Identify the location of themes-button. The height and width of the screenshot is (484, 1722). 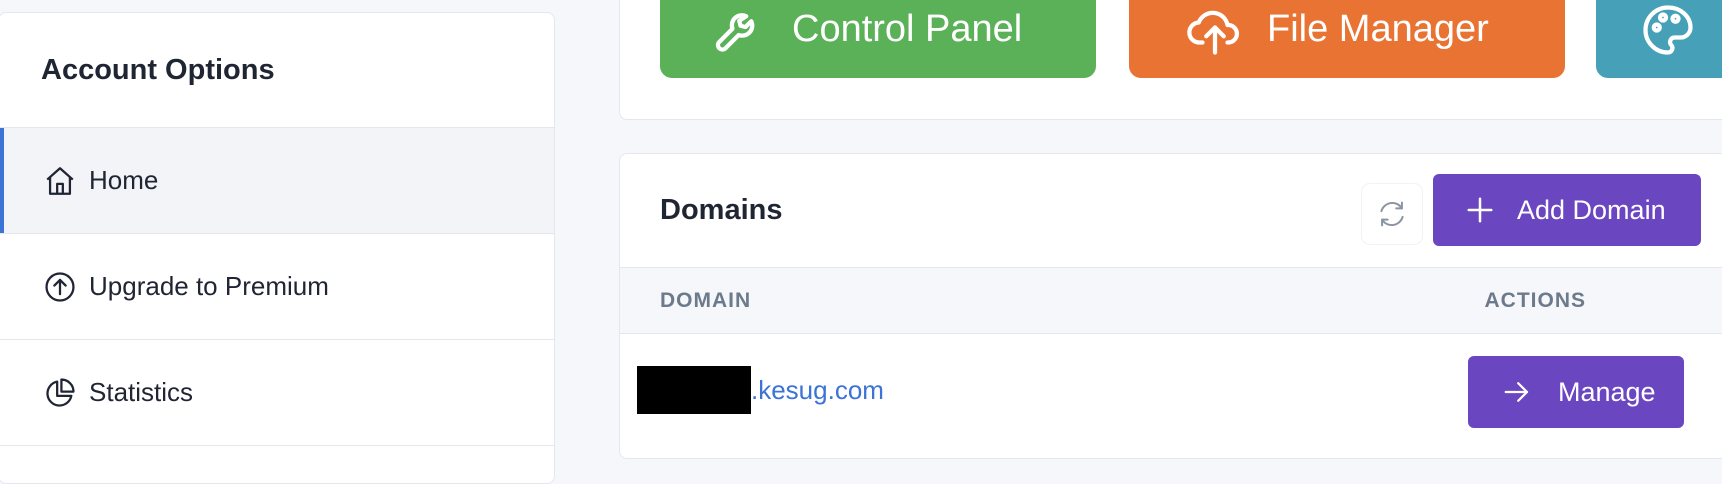
(1659, 39).